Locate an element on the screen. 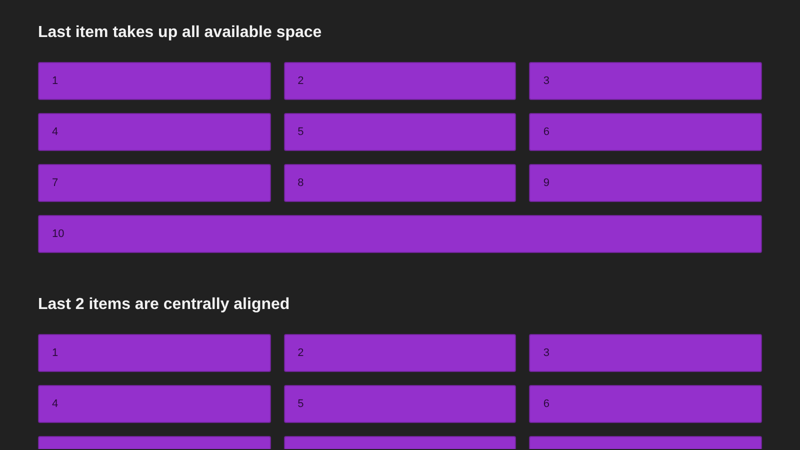  grid-item: 9 is located at coordinates (645, 183).